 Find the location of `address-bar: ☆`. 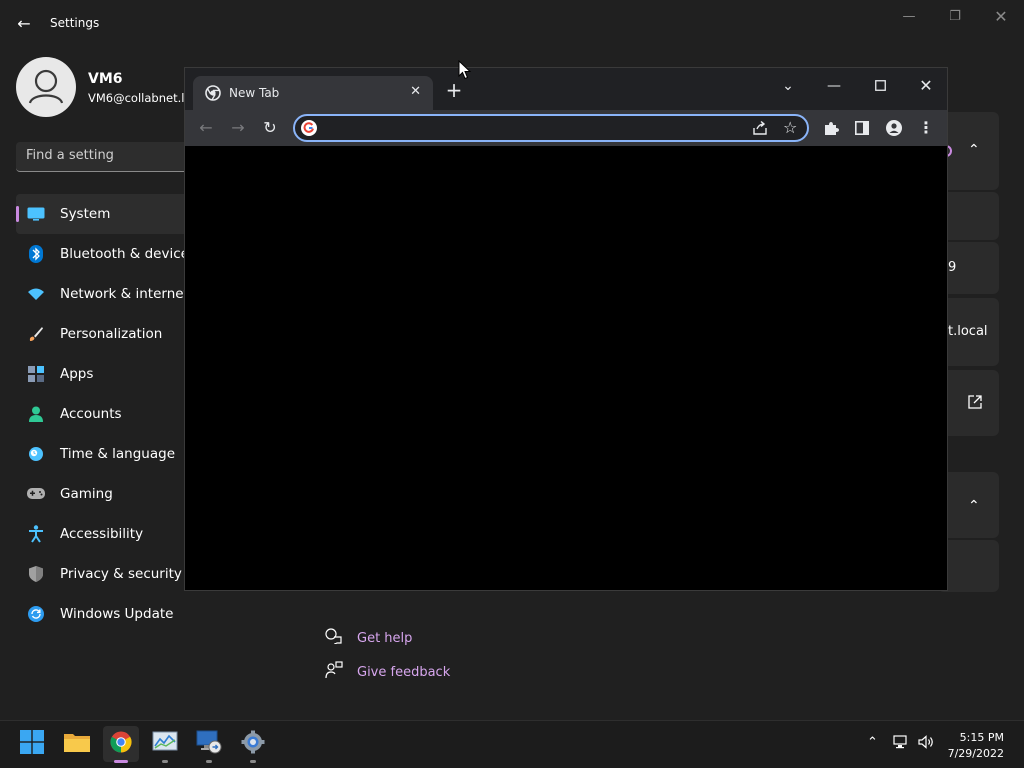

address-bar: ☆ is located at coordinates (551, 128).